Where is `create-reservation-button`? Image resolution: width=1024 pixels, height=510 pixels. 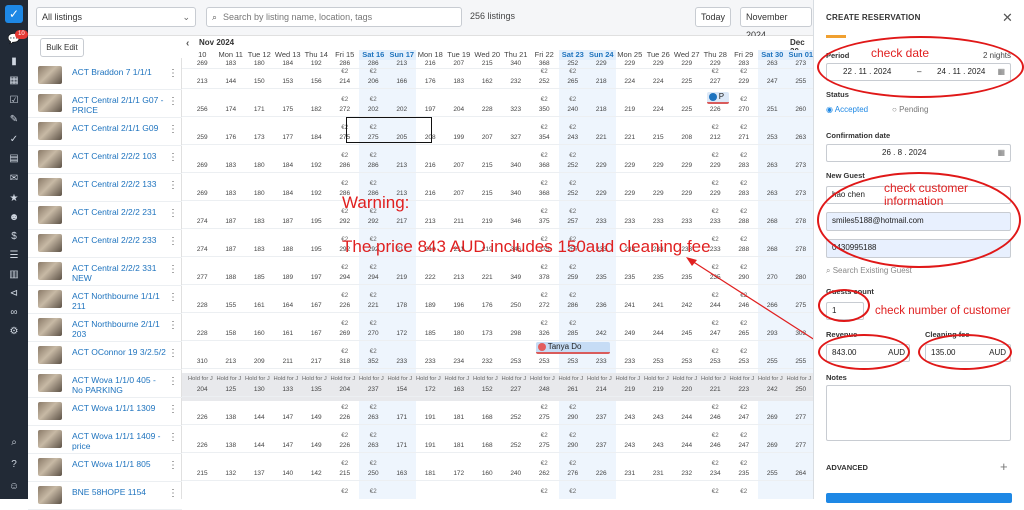 create-reservation-button is located at coordinates (919, 498).